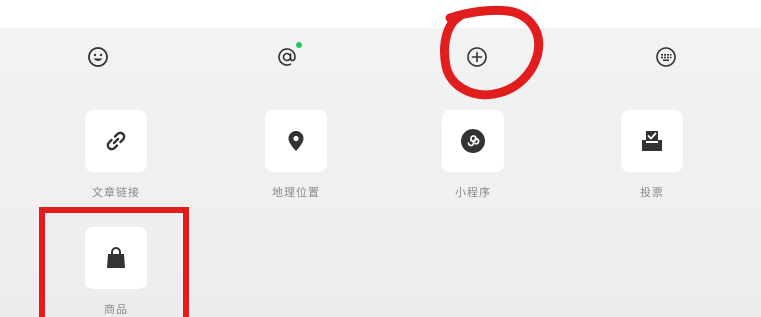  Describe the element at coordinates (299, 45) in the screenshot. I see `notification-dot` at that location.